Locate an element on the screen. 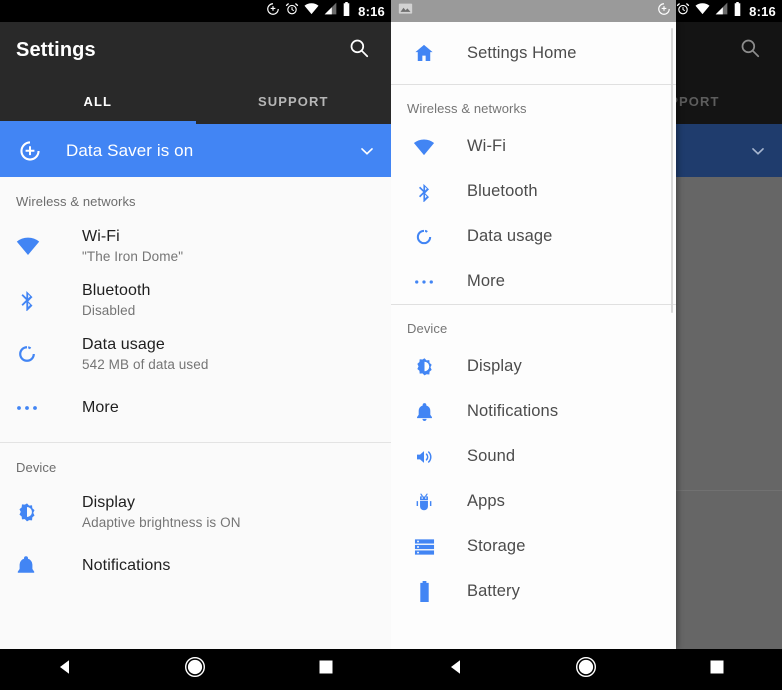 The image size is (782, 690). drawer-item-notifications: Notifications is located at coordinates (533, 411).